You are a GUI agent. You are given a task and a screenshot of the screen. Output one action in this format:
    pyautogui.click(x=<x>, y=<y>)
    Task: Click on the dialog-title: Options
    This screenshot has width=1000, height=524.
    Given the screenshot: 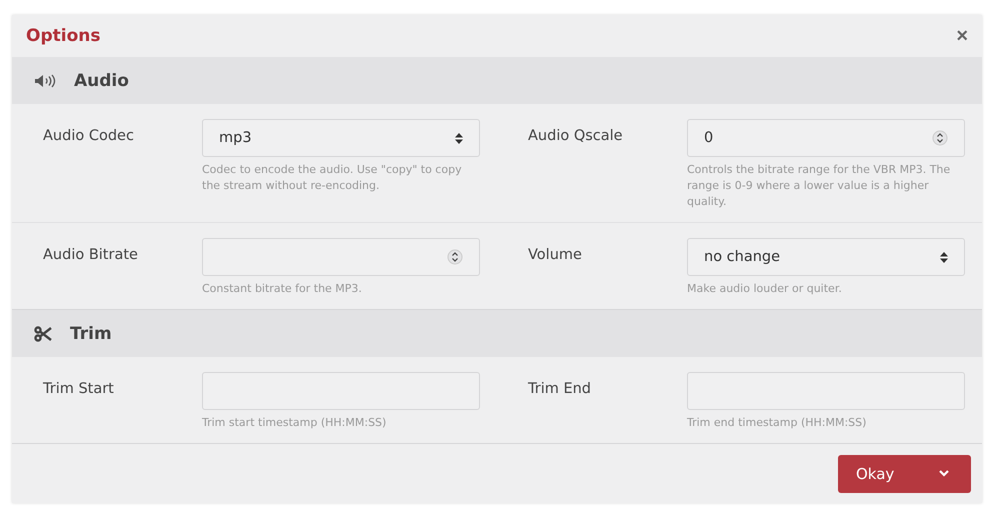 What is the action you would take?
    pyautogui.click(x=63, y=36)
    